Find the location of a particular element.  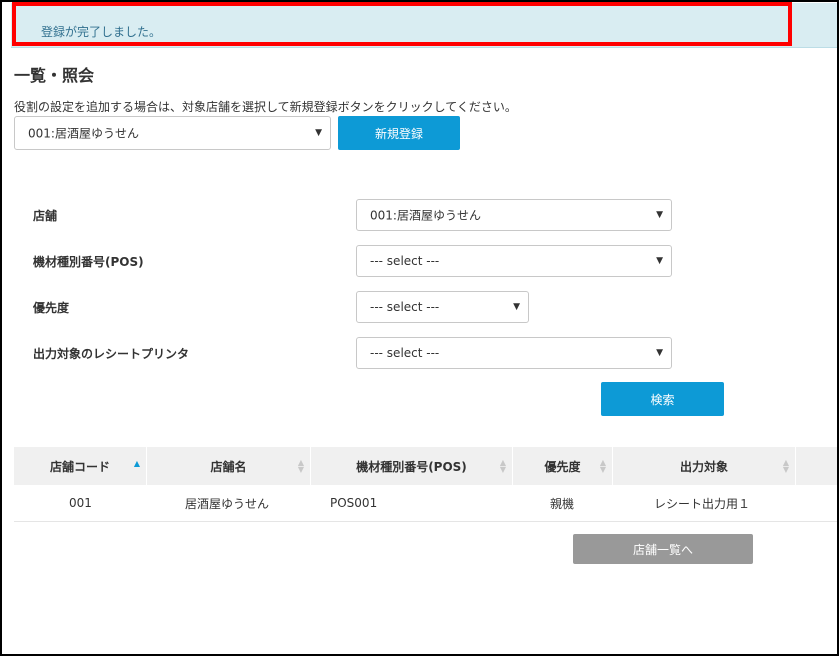

cell-device-type: POS001 is located at coordinates (354, 503).